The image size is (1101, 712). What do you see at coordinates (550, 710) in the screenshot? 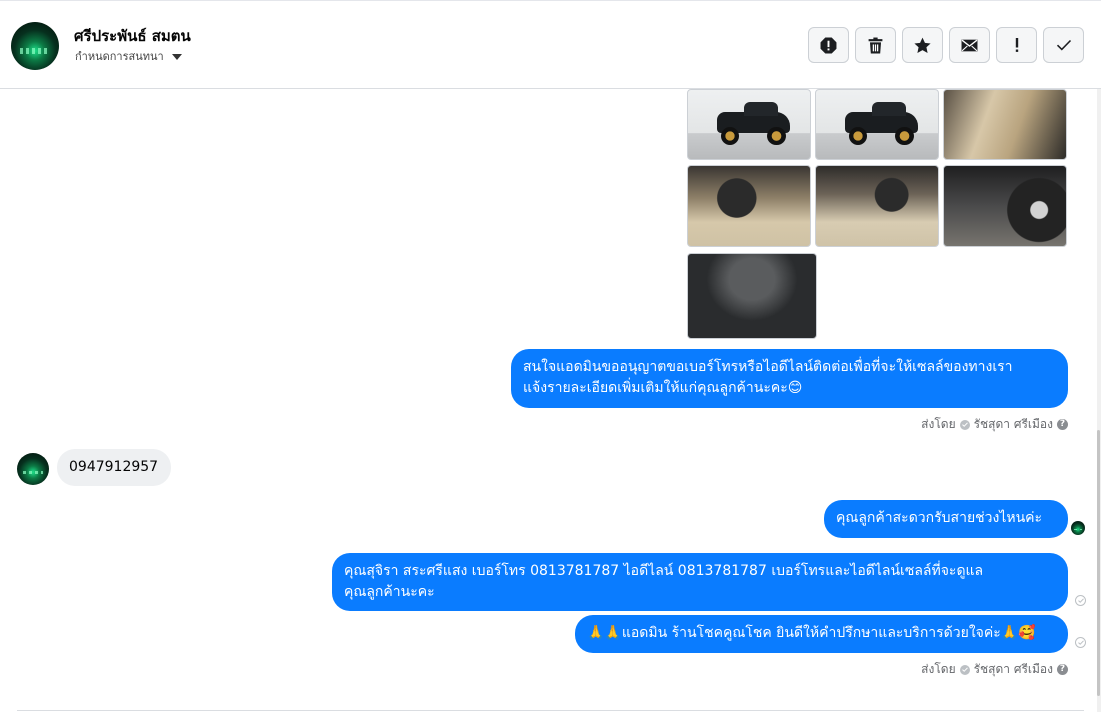
I see `composer-divider` at bounding box center [550, 710].